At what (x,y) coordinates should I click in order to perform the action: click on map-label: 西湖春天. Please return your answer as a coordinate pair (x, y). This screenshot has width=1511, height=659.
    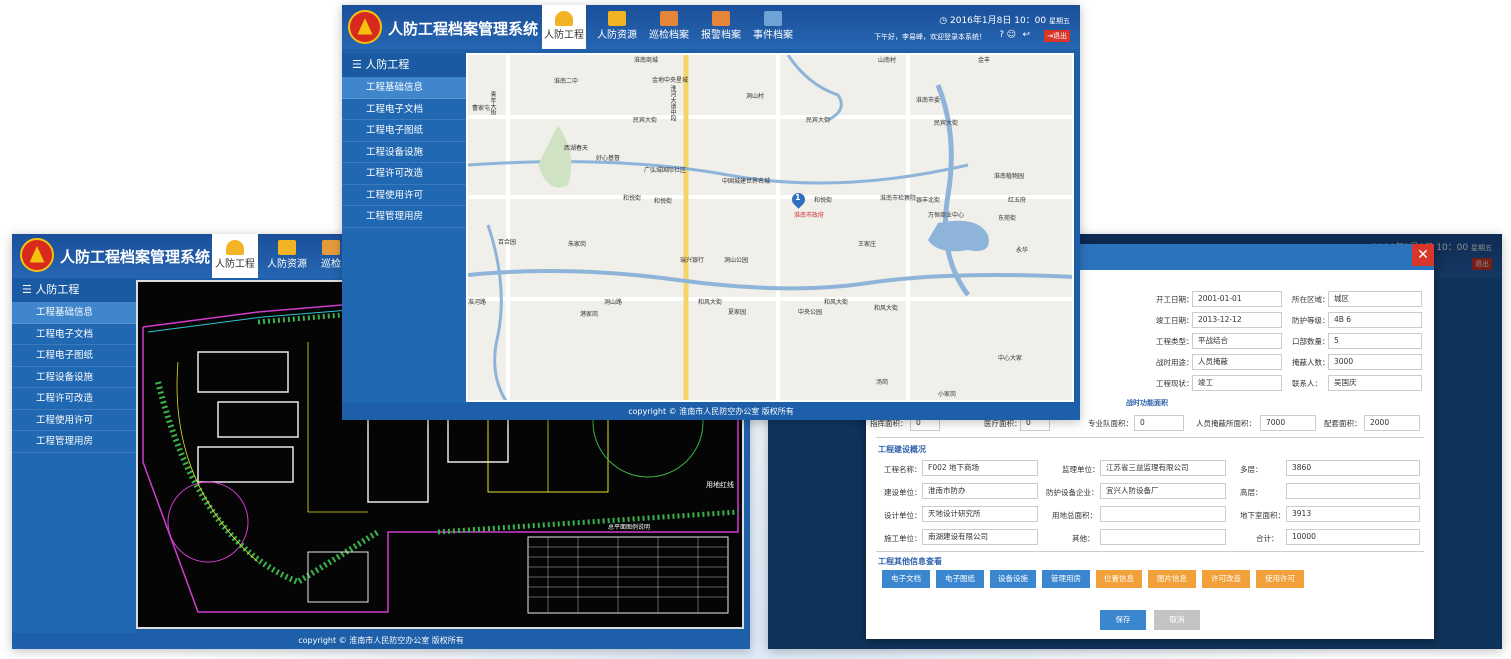
    Looking at the image, I should click on (576, 148).